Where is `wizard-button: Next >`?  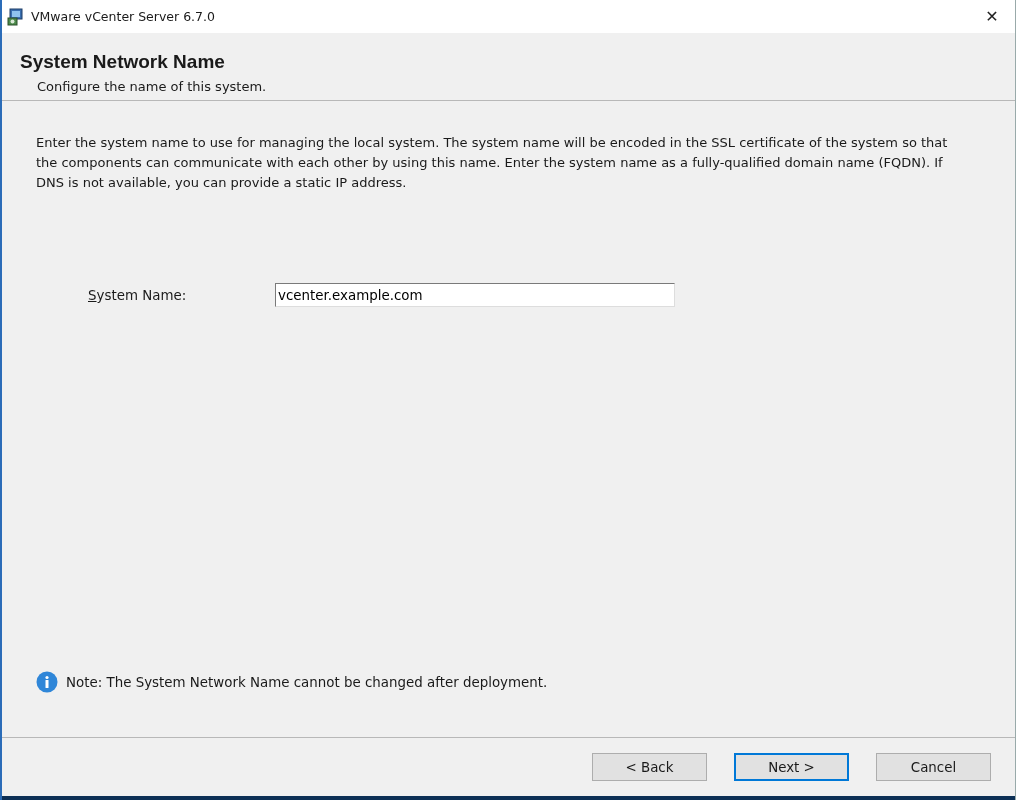 wizard-button: Next > is located at coordinates (791, 767).